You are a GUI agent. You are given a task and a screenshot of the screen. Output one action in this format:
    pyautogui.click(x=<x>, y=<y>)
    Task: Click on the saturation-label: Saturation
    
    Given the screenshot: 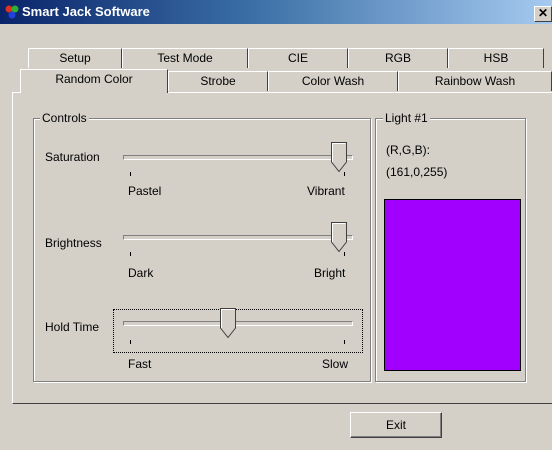 What is the action you would take?
    pyautogui.click(x=72, y=157)
    